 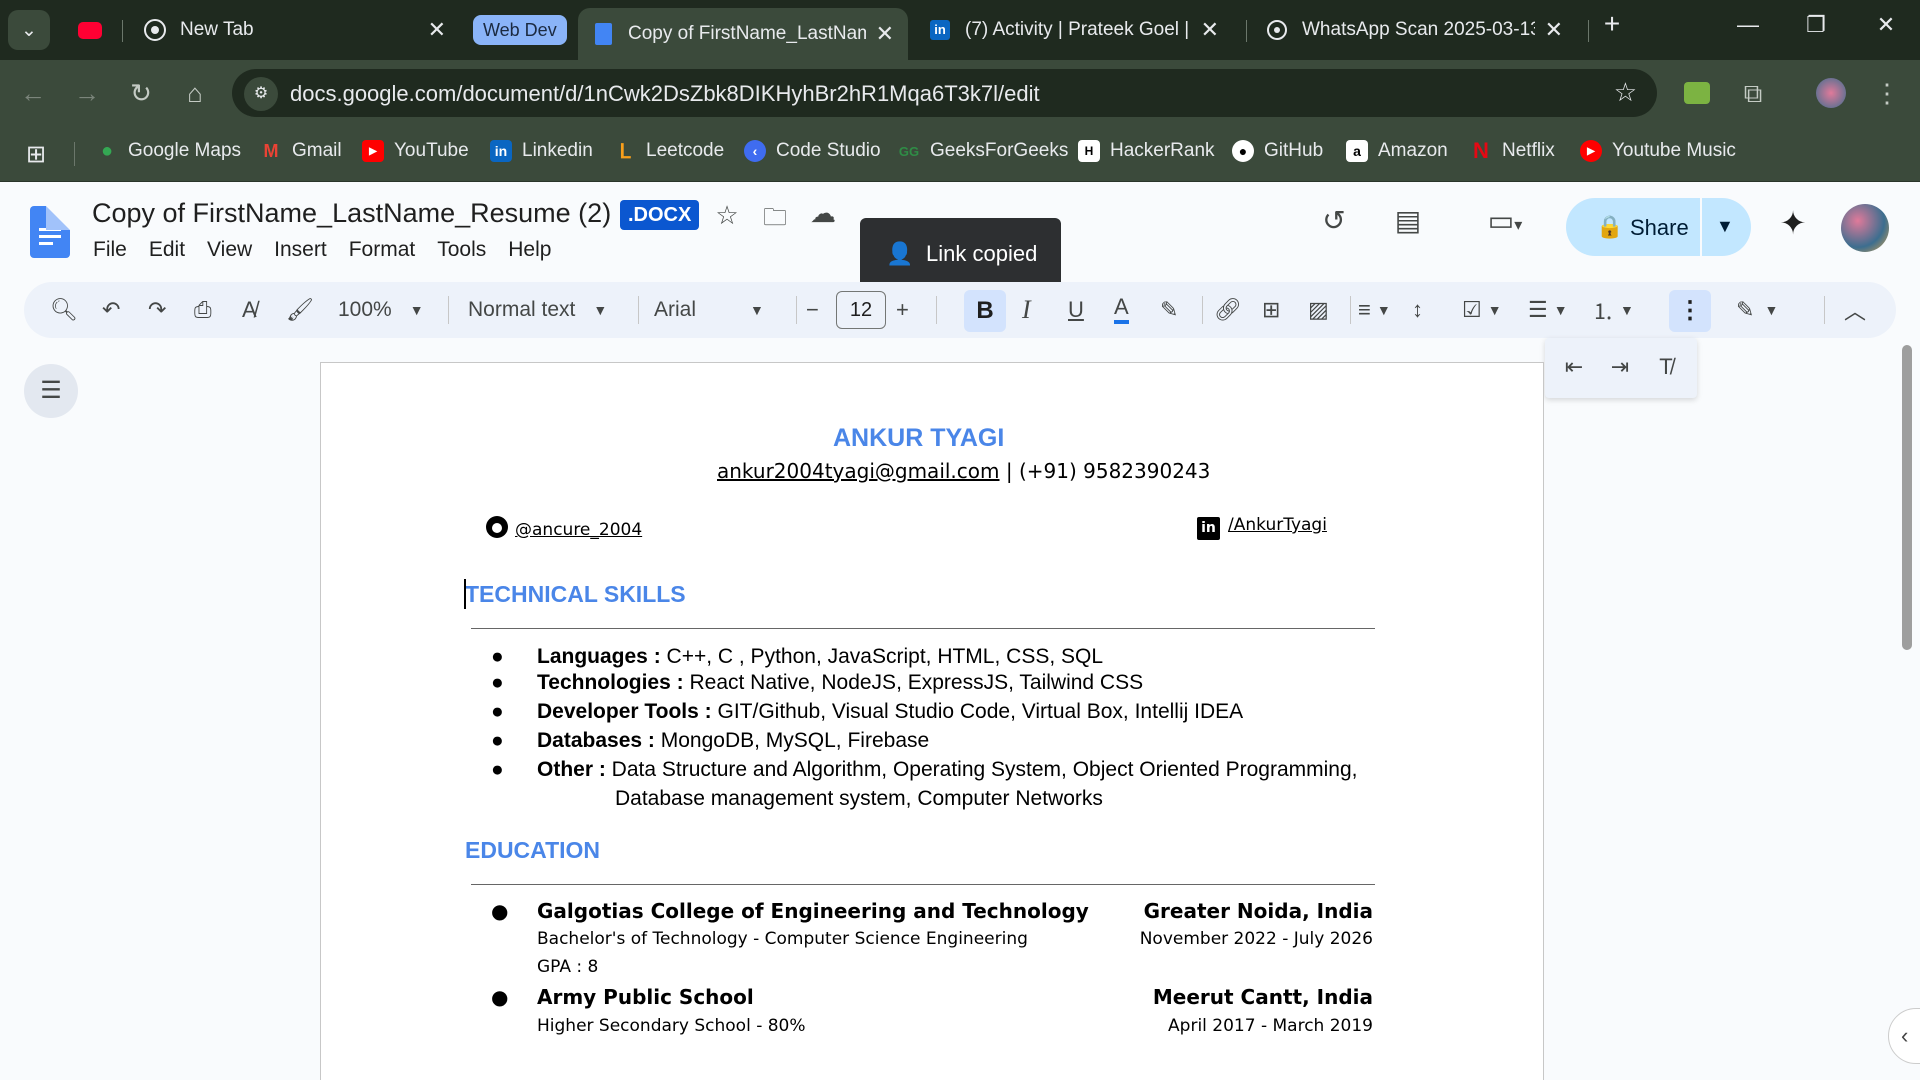 I want to click on star-icon: ☆, so click(x=727, y=215).